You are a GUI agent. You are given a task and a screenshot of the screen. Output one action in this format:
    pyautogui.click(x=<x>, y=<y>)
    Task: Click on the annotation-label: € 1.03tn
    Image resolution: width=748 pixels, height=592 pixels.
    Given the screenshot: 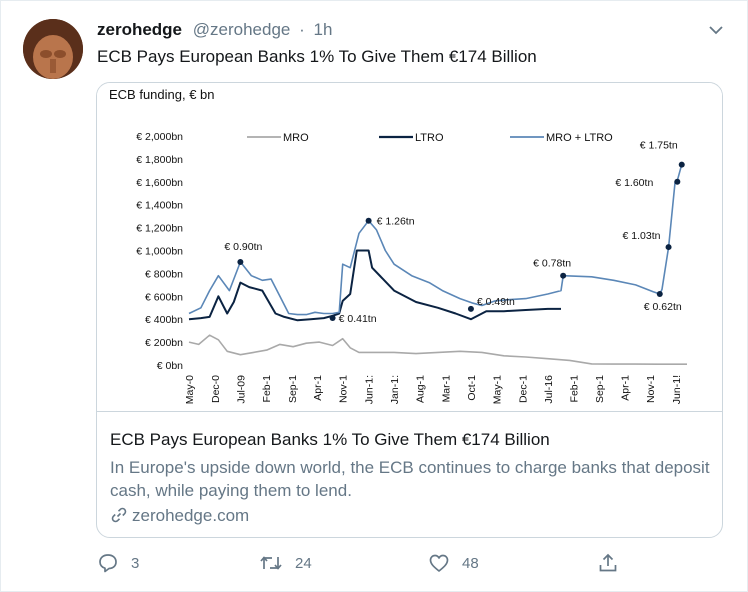 What is the action you would take?
    pyautogui.click(x=642, y=236)
    